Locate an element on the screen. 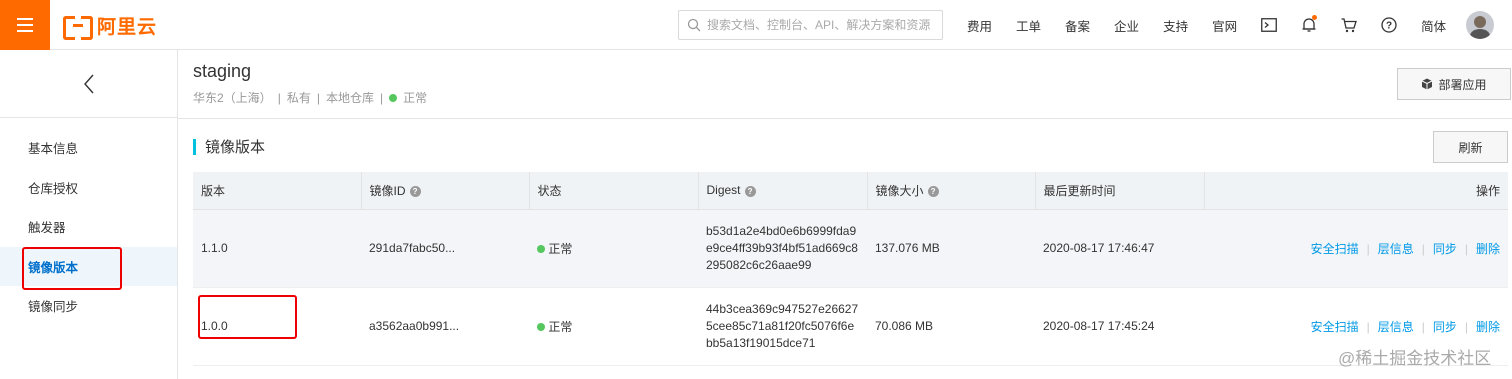 This screenshot has width=1512, height=379. size-cell: 137.076 MB is located at coordinates (951, 248).